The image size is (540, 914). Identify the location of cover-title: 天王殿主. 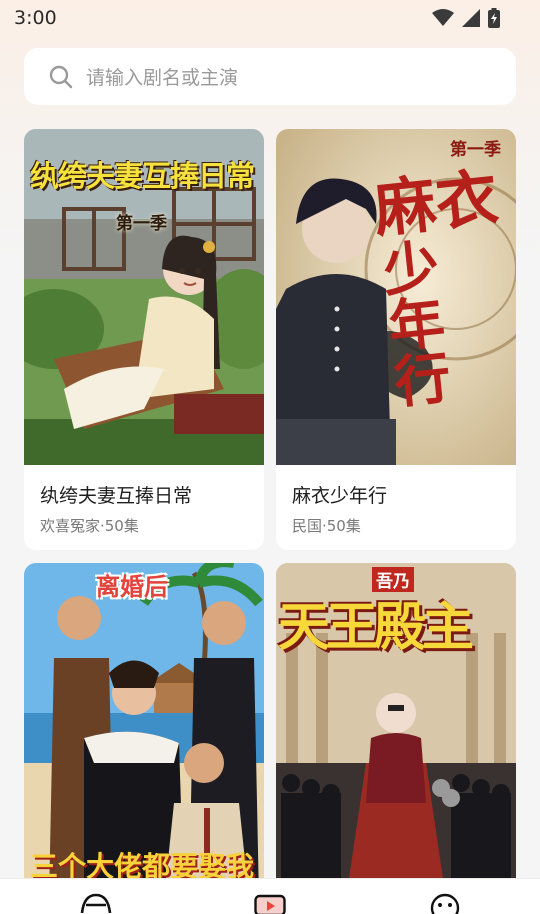
(376, 627).